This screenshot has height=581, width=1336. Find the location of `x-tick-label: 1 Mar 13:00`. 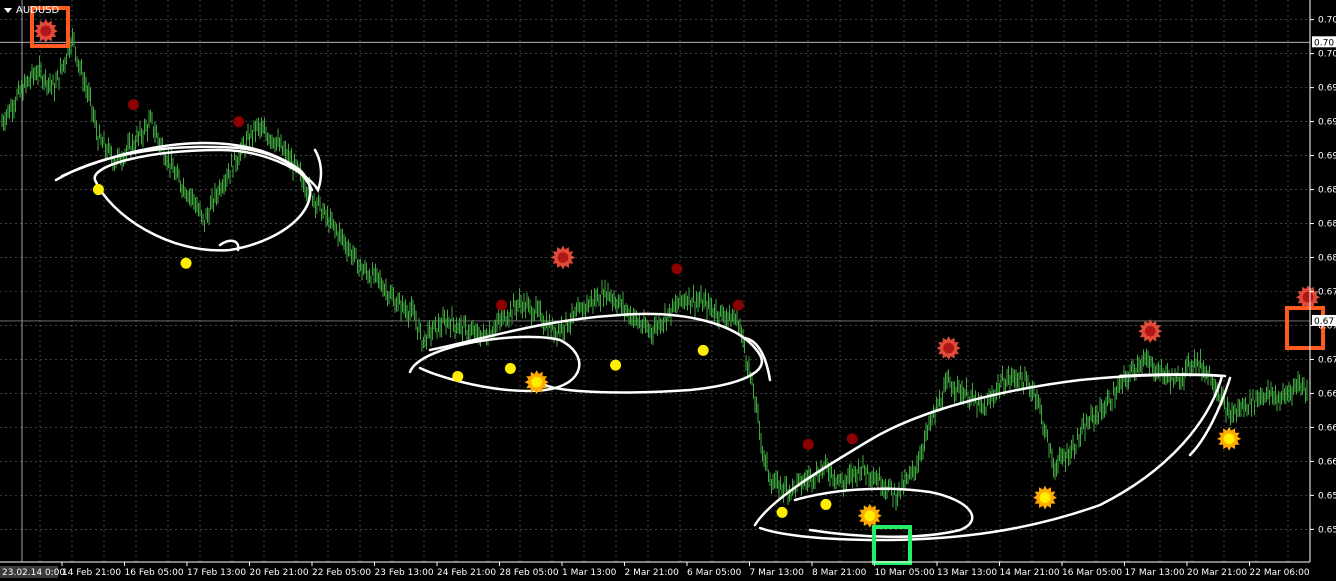

x-tick-label: 1 Mar 13:00 is located at coordinates (589, 573).